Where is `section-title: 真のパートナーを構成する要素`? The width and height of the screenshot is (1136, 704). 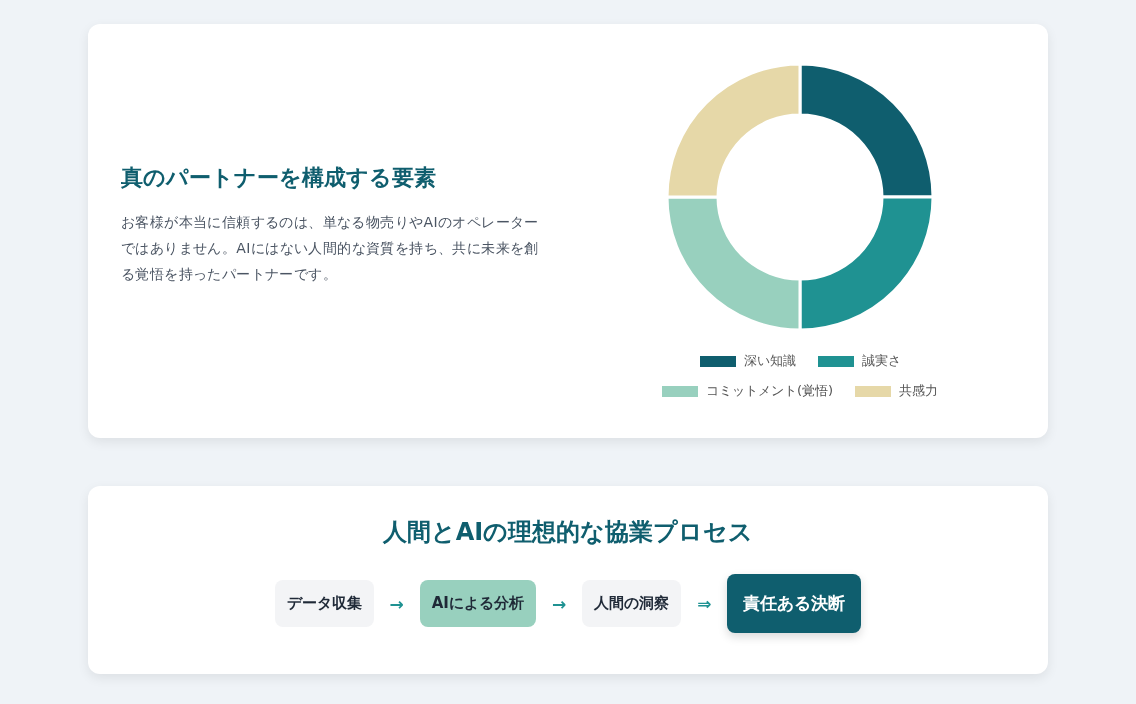 section-title: 真のパートナーを構成する要素 is located at coordinates (279, 178).